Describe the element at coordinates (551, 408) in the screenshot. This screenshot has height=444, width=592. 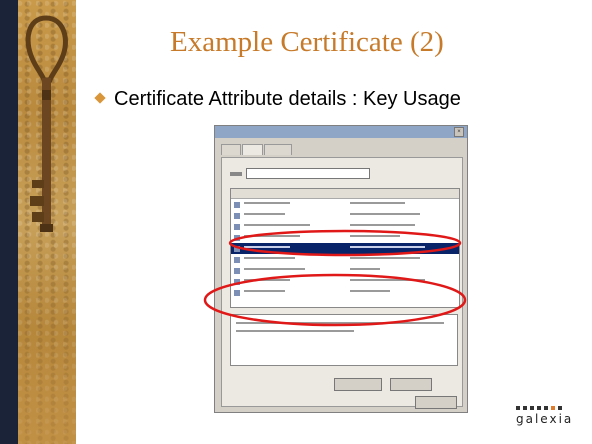
I see `brand-dots` at that location.